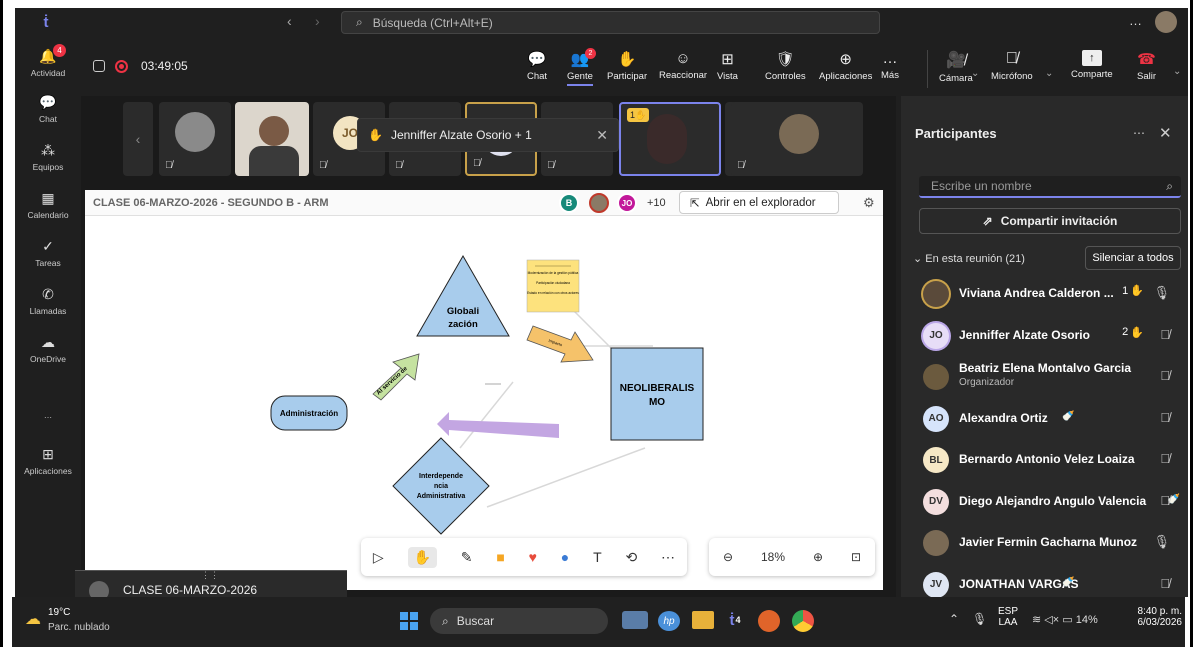 Image resolution: width=1193 pixels, height=647 pixels. I want to click on more-tools-icon: ⋯, so click(668, 557).